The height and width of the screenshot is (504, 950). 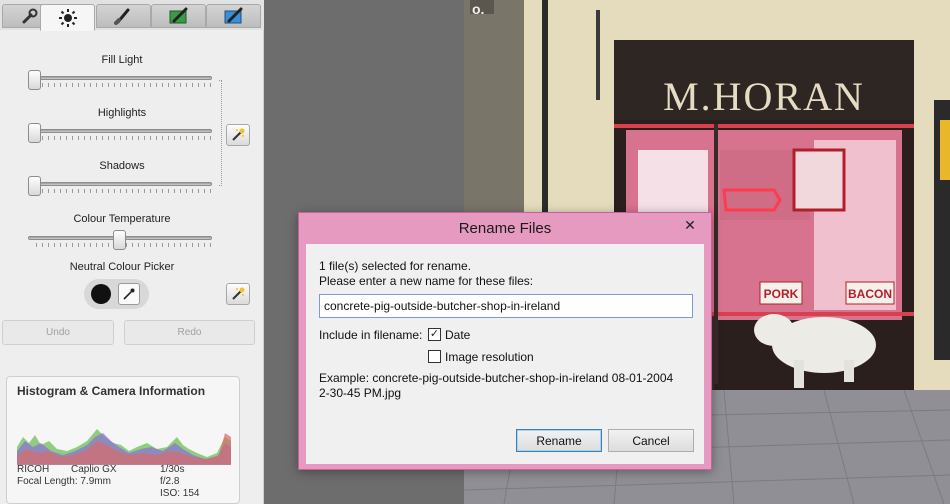 I want to click on fill-light-track, so click(x=120, y=78).